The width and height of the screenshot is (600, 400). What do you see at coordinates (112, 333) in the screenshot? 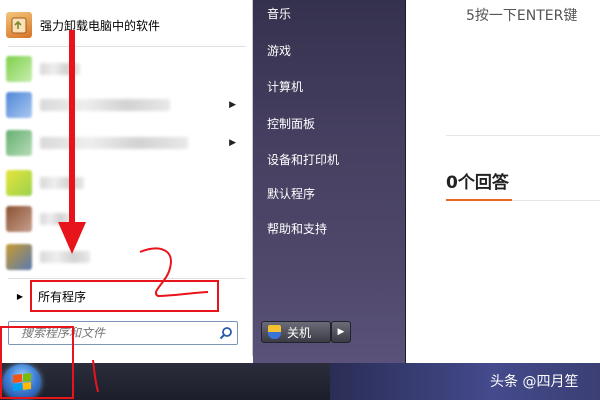
I see `search-input` at bounding box center [112, 333].